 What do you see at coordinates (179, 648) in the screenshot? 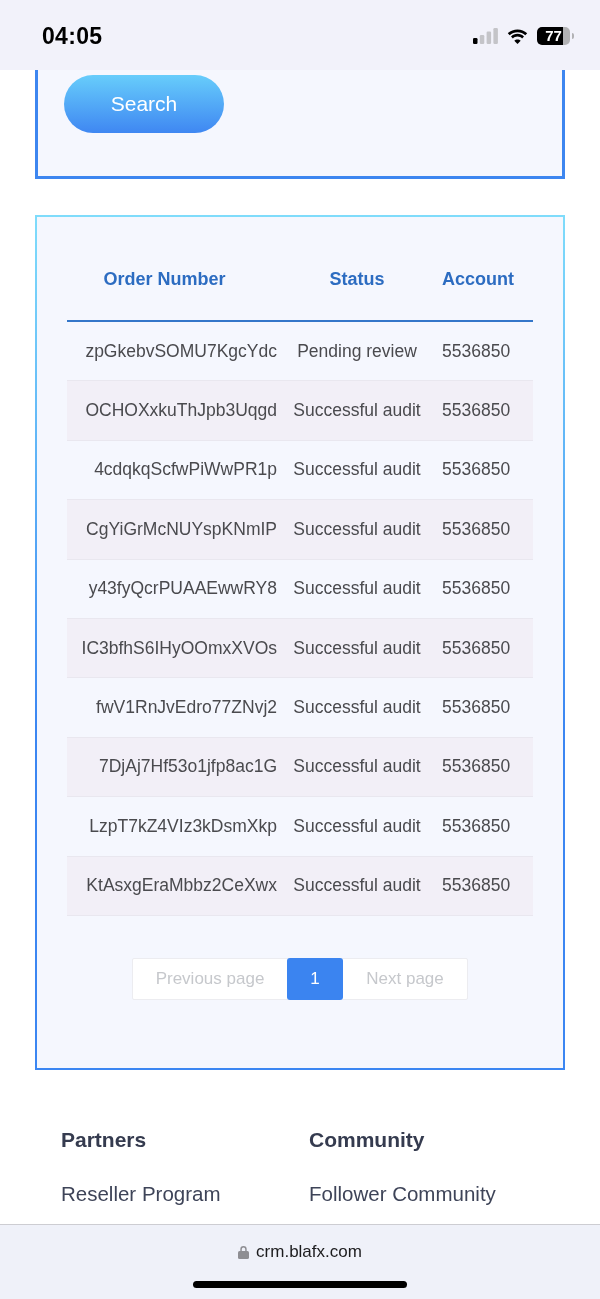
I see `table-cell-text: IC3bfhS6IHyOOmxXVOs` at bounding box center [179, 648].